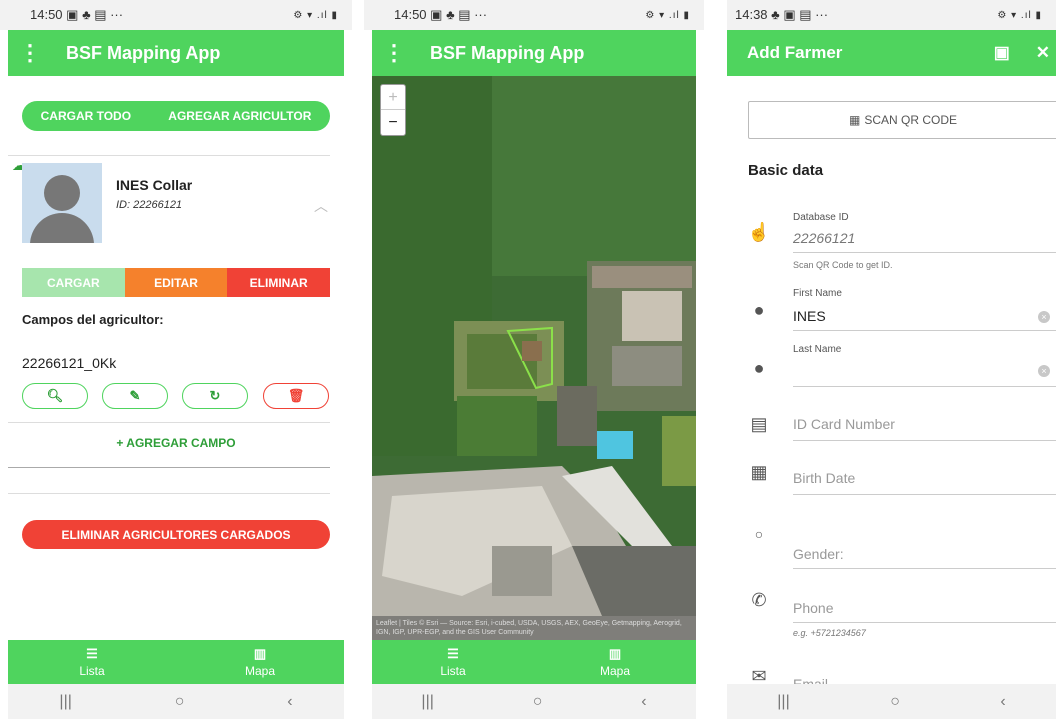 Image resolution: width=1056 pixels, height=719 pixels. What do you see at coordinates (911, 120) in the screenshot?
I see `scan-qr-label: SCAN QR CODE` at bounding box center [911, 120].